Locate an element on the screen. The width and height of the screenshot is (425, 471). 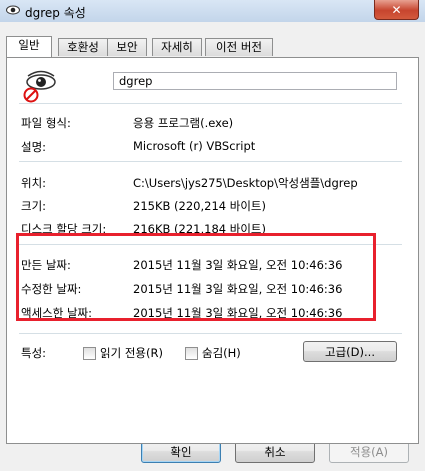
tab-previous-versions: 이전 버전 is located at coordinates (239, 47).